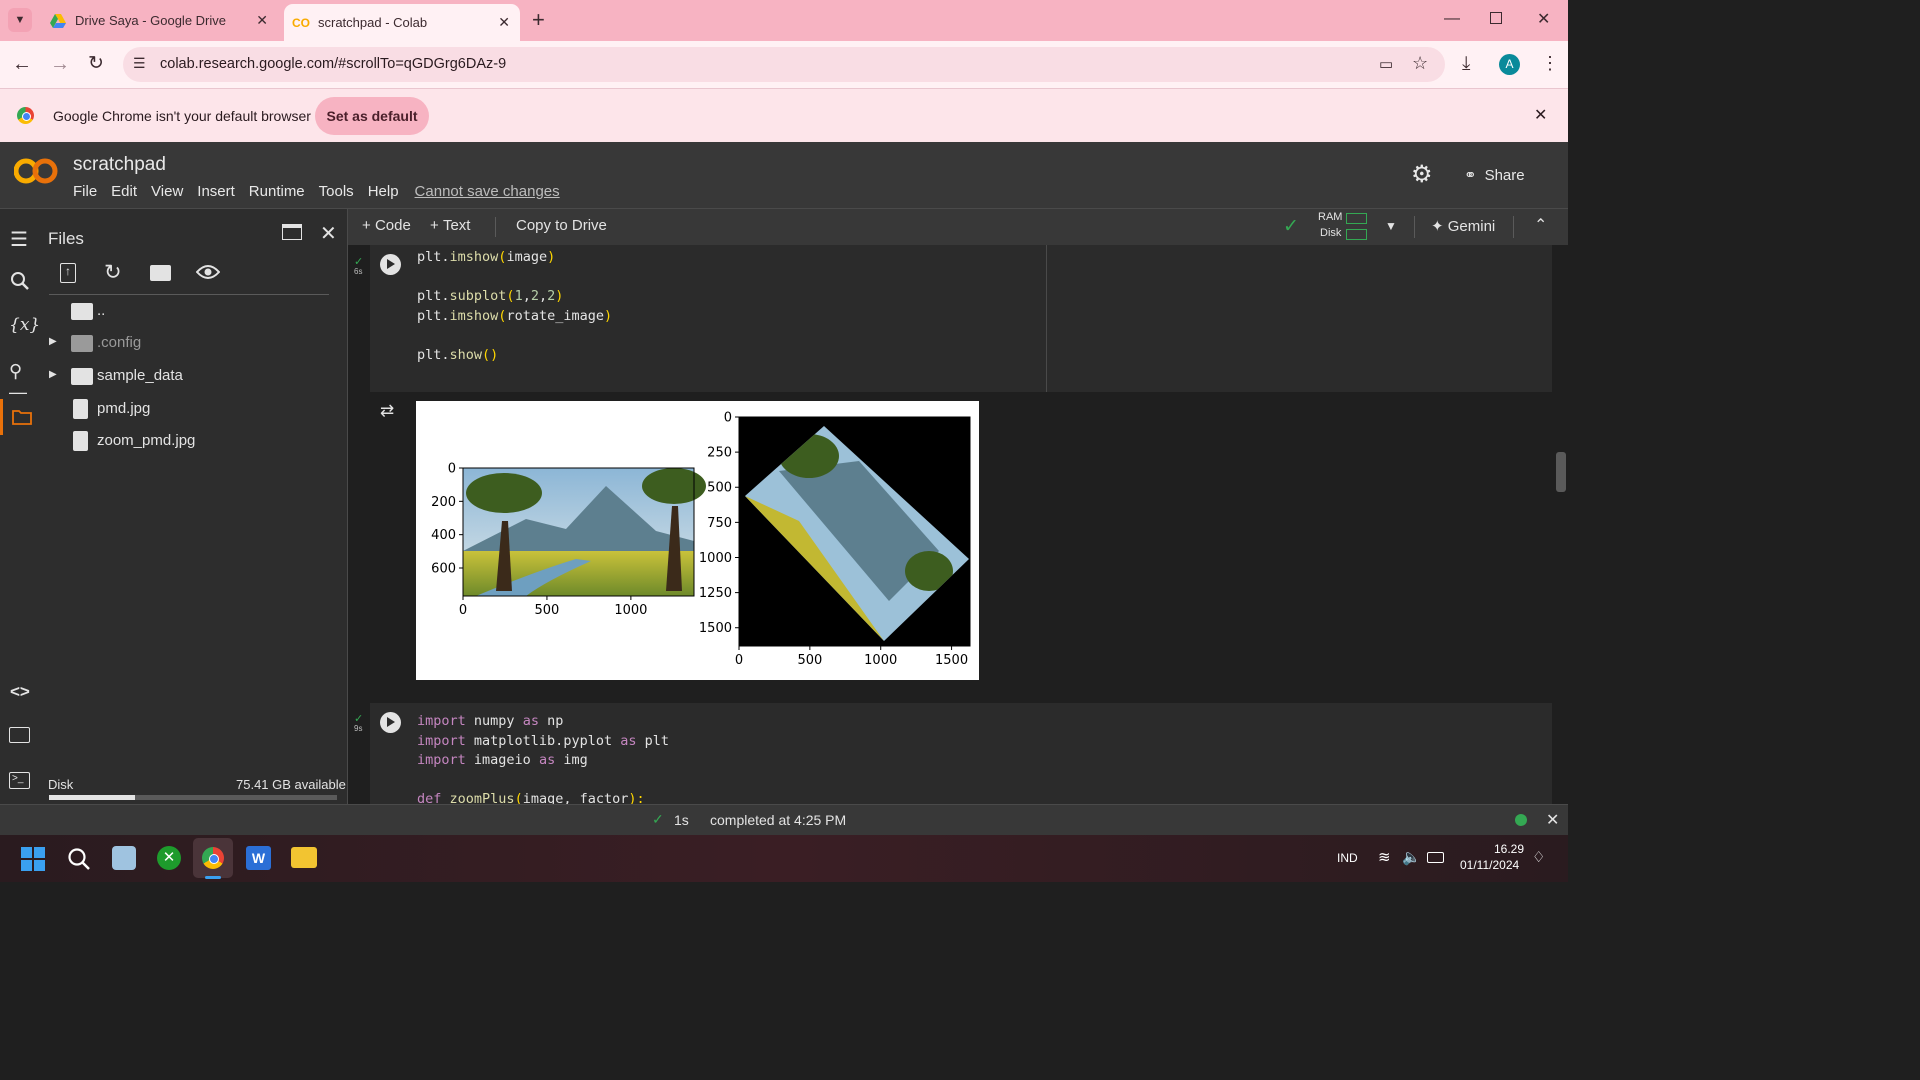 The image size is (1920, 1080). I want to click on notification-bell-icon: ♢, so click(1538, 857).